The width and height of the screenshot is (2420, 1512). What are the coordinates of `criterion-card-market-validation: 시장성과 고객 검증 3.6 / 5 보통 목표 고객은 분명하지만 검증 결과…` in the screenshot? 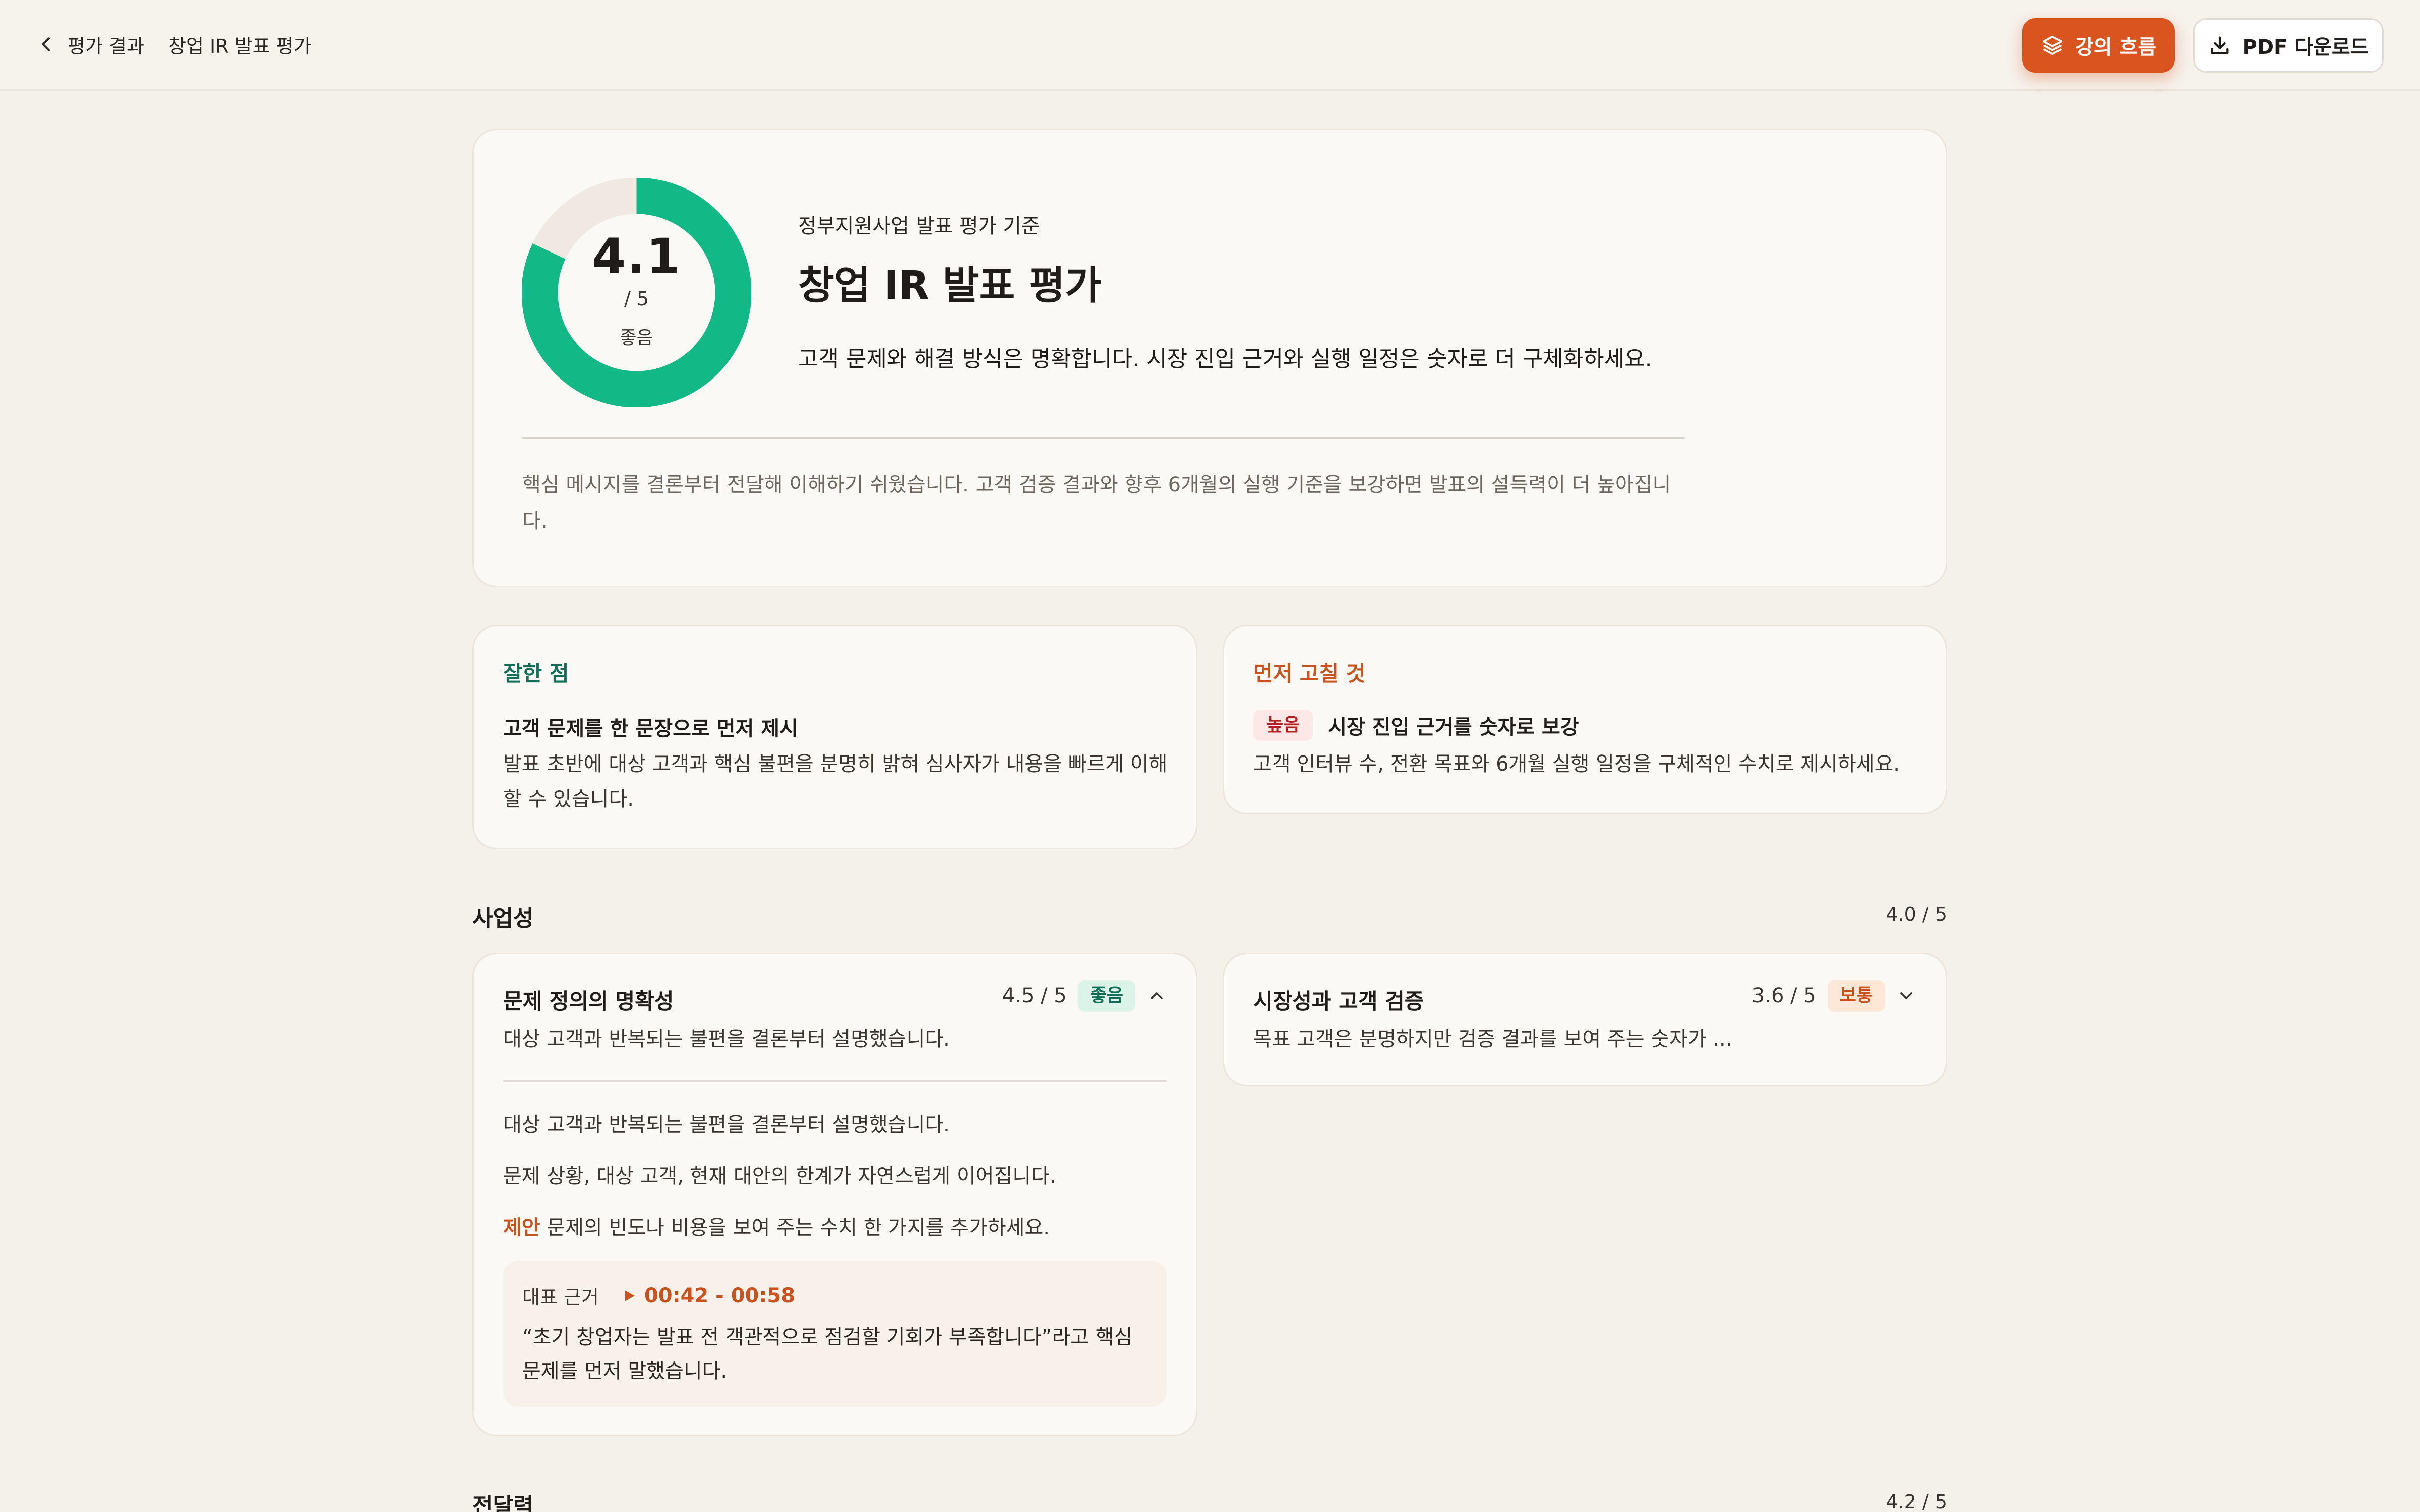 It's located at (1585, 1020).